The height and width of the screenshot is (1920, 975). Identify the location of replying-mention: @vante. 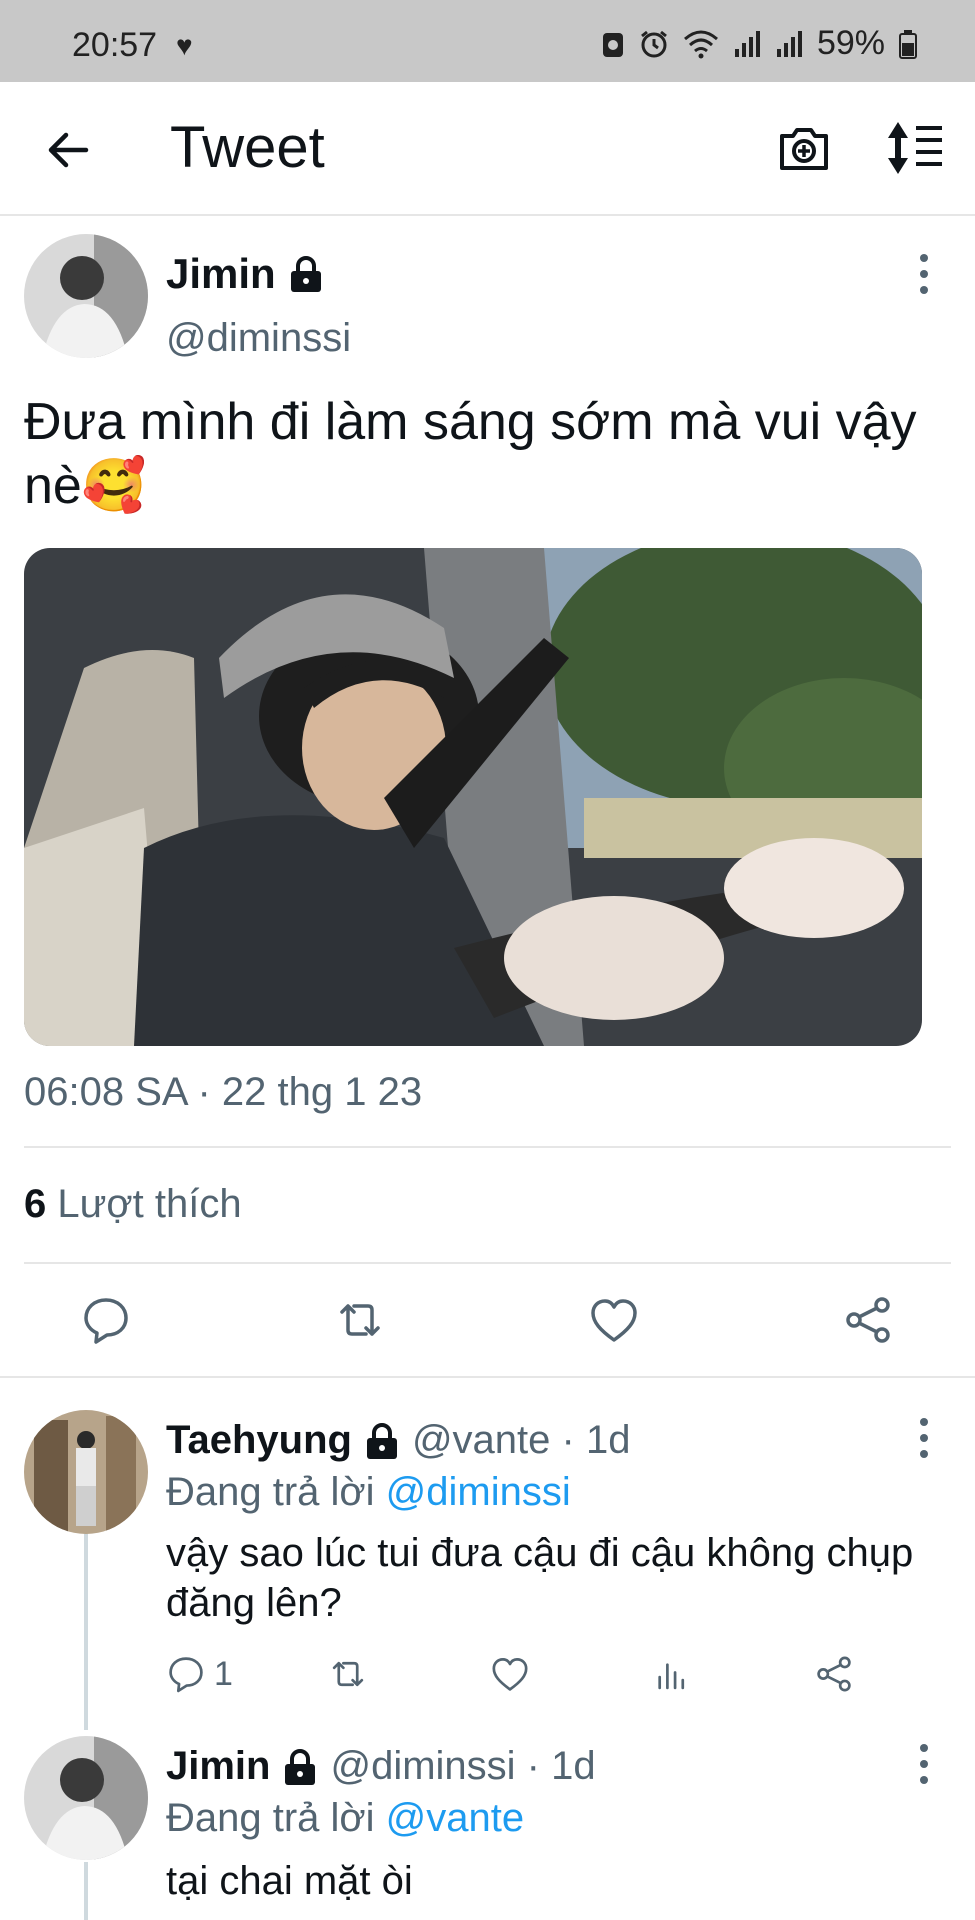
(455, 1818).